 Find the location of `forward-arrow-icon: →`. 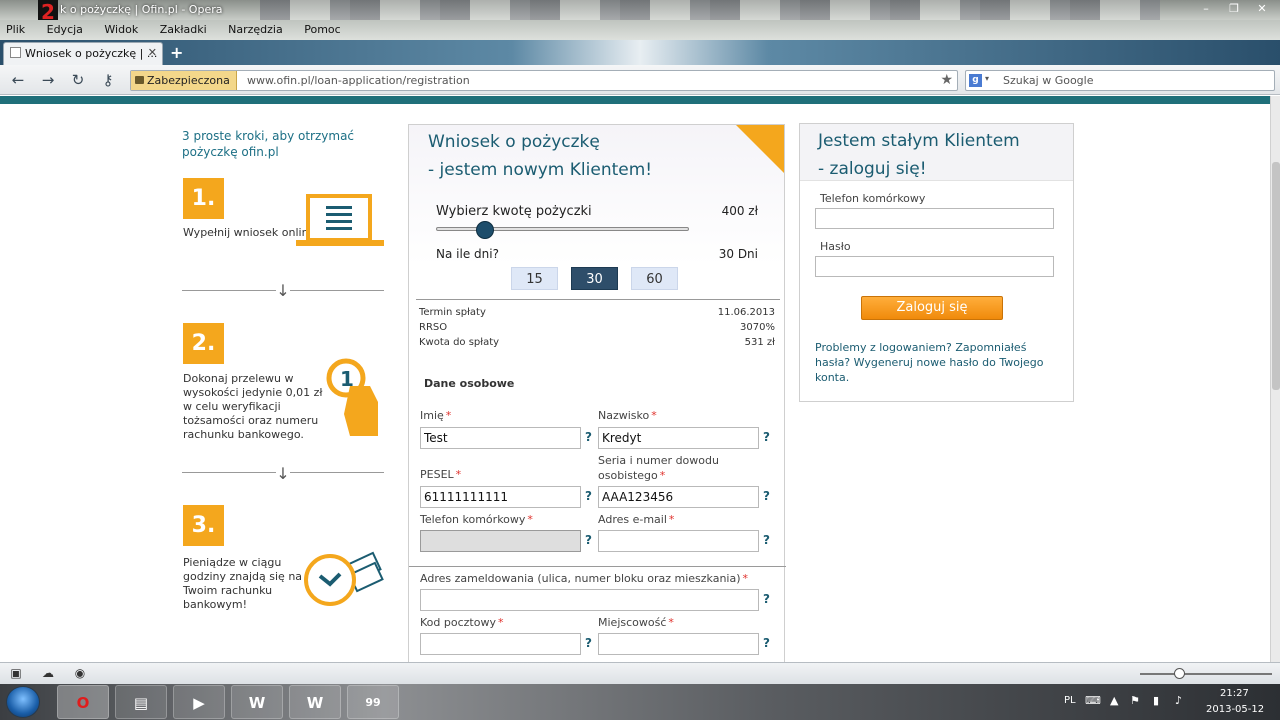

forward-arrow-icon: → is located at coordinates (48, 80).